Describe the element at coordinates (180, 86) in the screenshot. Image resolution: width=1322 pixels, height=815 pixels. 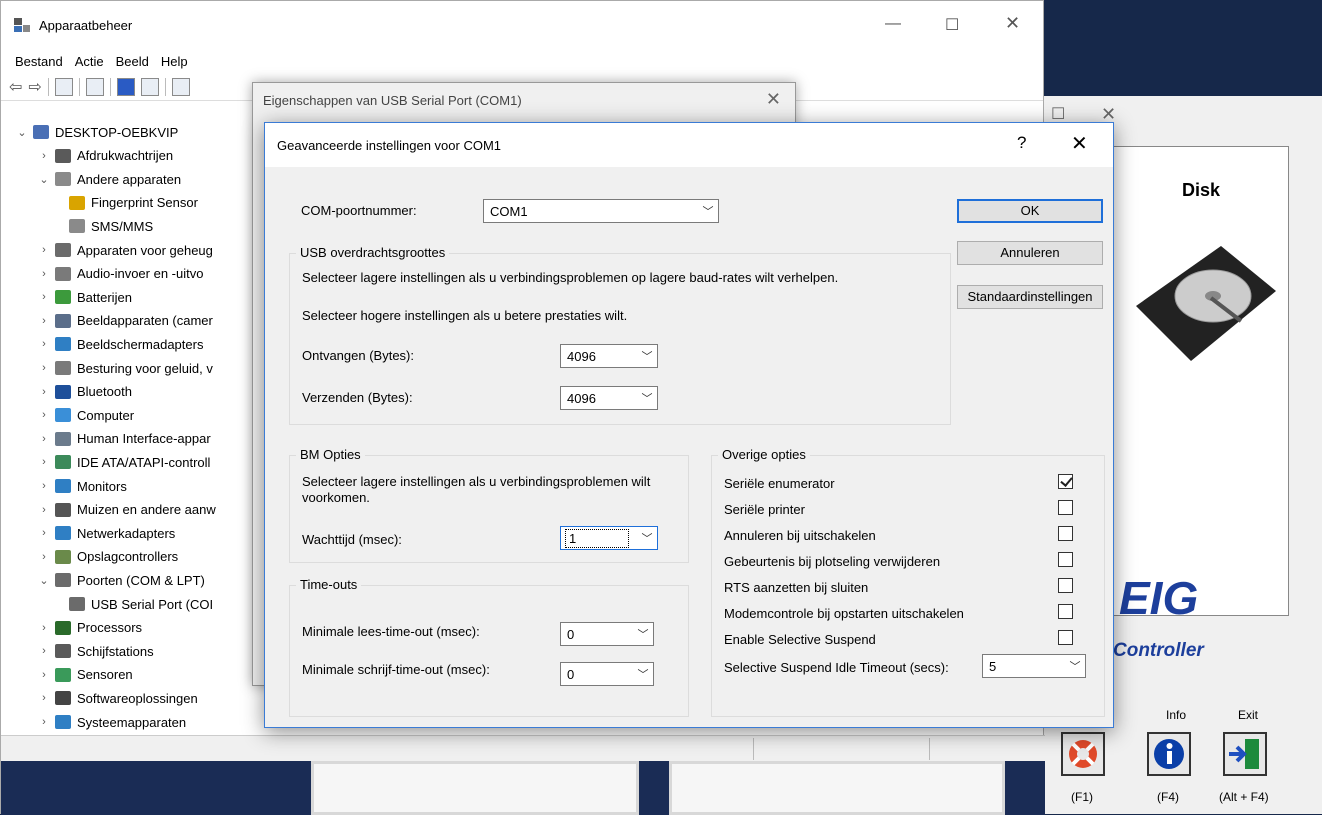
I see `scan-hardware-icon` at that location.